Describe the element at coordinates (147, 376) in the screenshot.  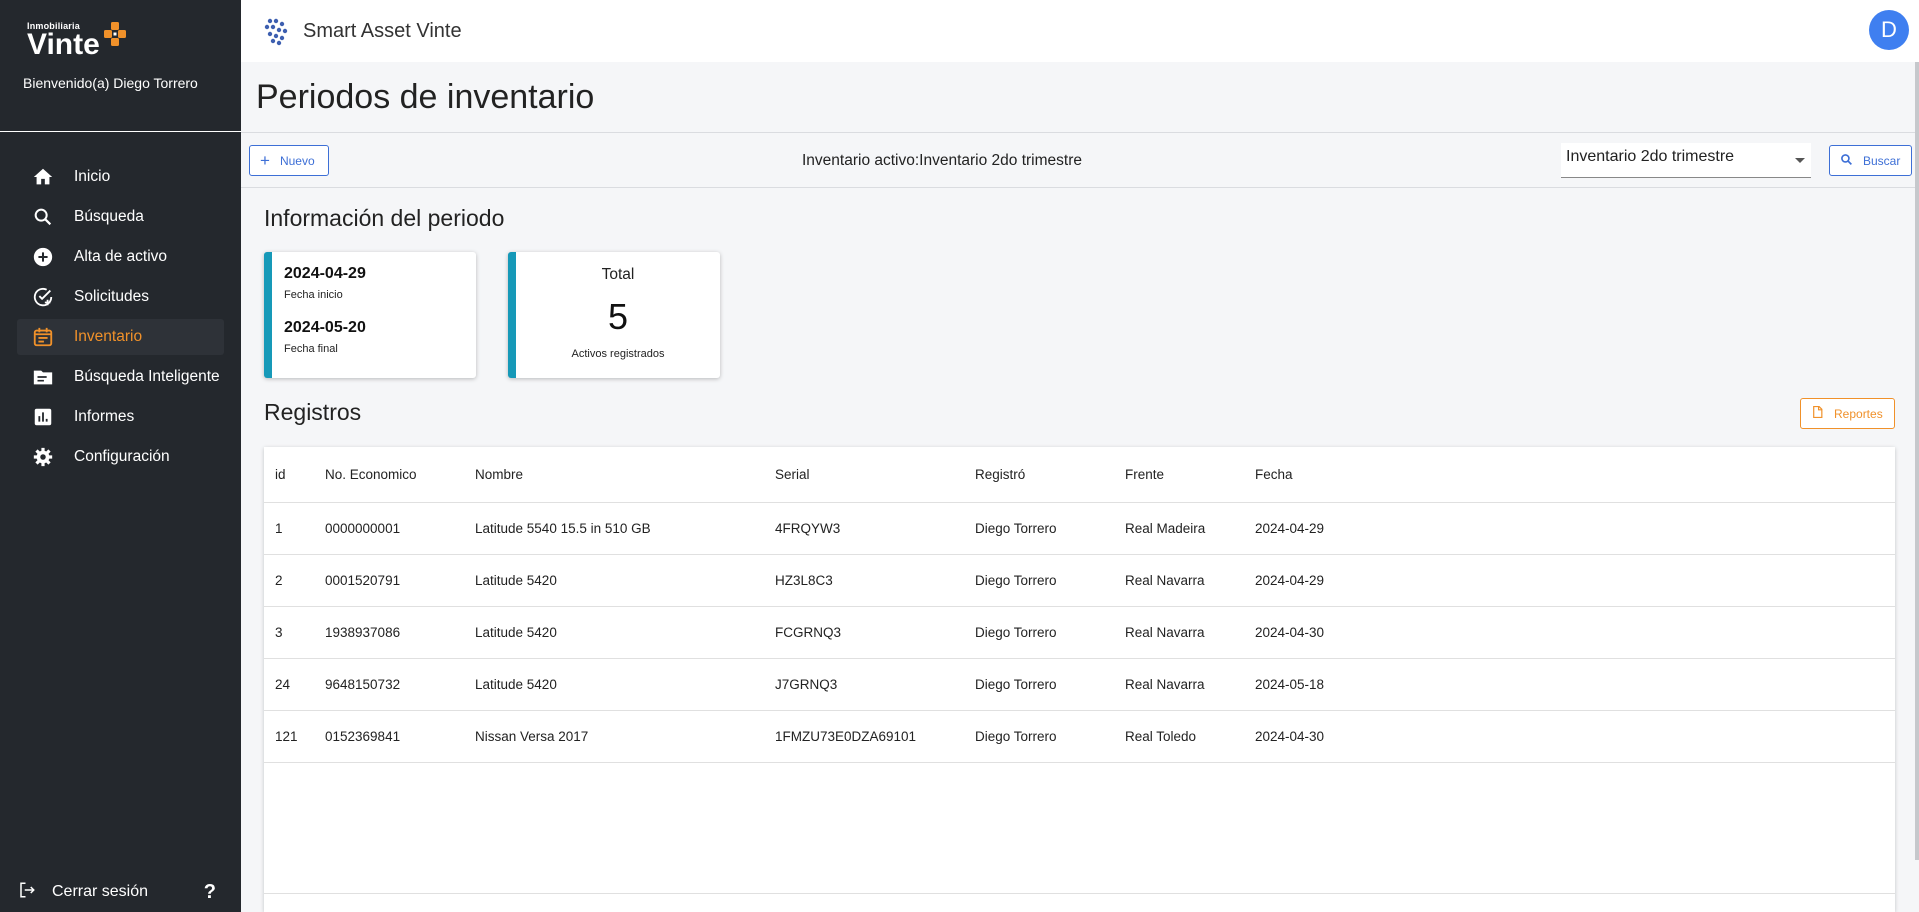
I see `sidebar-item-label: Búsqueda Inteligente` at that location.